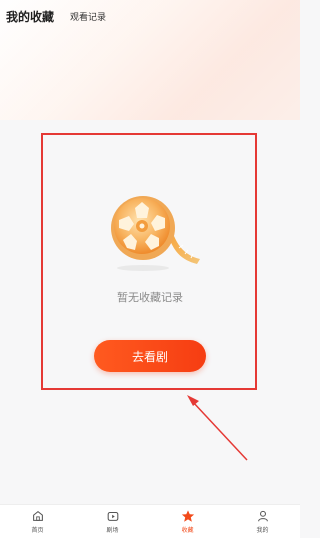  What do you see at coordinates (37, 530) in the screenshot?
I see `tab-label: 首页` at bounding box center [37, 530].